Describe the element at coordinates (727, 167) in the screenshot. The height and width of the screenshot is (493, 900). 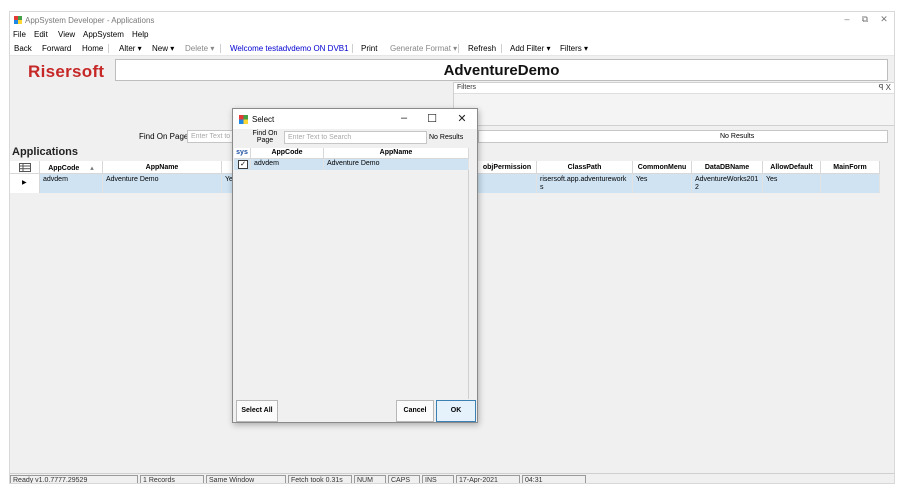
I see `column-header-datadbname: DataDBName` at that location.